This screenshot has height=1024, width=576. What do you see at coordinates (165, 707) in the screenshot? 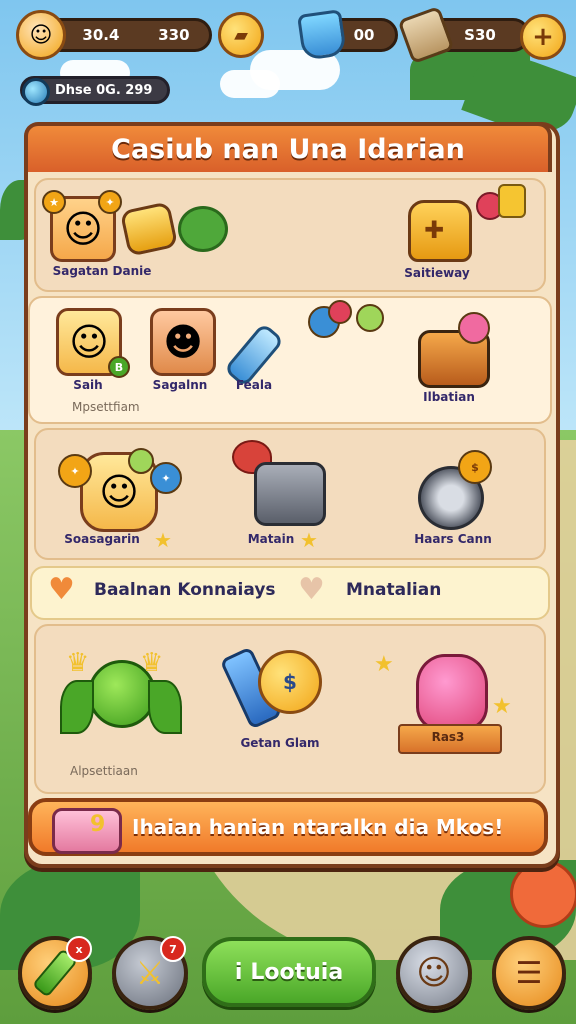
I see `laurel-right-icon` at bounding box center [165, 707].